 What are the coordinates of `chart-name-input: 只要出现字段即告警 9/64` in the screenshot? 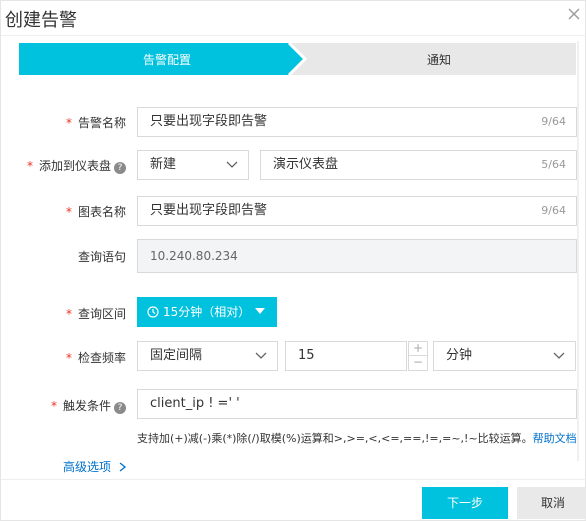 It's located at (357, 211).